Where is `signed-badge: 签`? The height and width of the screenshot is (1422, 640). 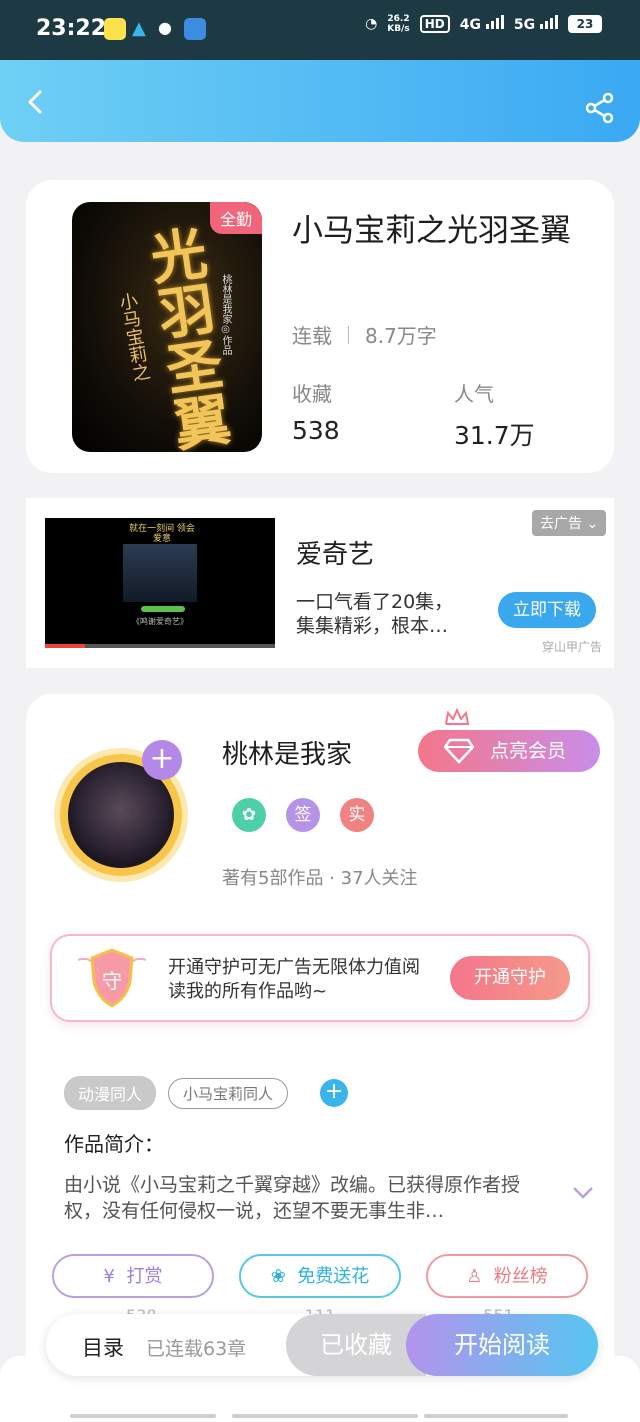 signed-badge: 签 is located at coordinates (303, 815).